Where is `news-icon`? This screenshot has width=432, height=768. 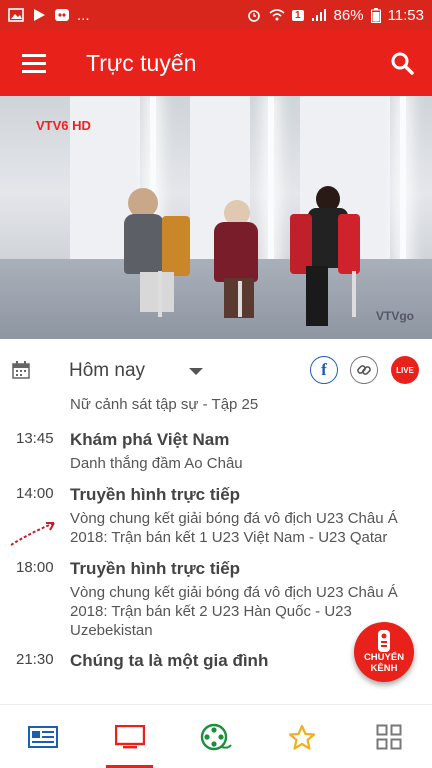 news-icon is located at coordinates (43, 736).